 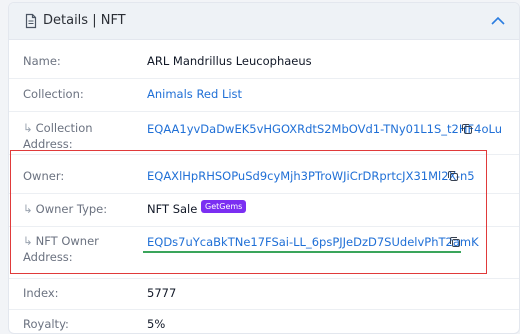 What do you see at coordinates (58, 128) in the screenshot?
I see `collection-address-label: ↳ Collection` at bounding box center [58, 128].